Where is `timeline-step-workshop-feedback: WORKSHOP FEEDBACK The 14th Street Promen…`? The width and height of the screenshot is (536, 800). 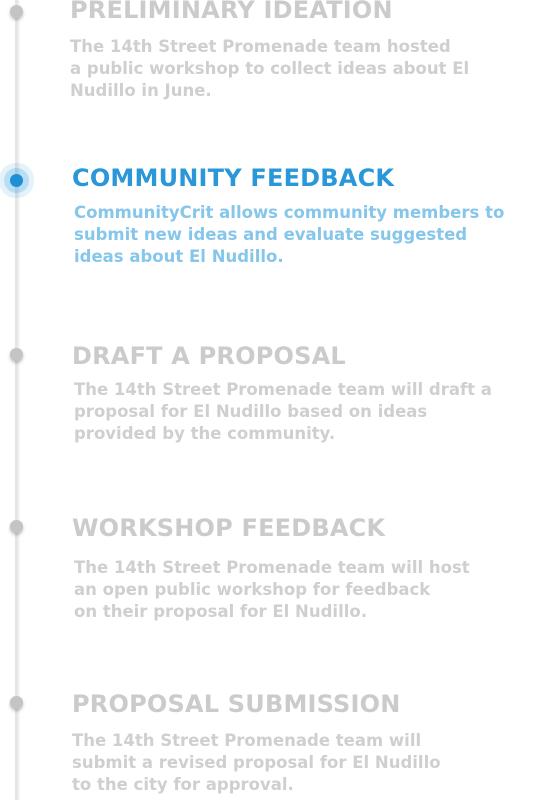
timeline-step-workshop-feedback: WORKSHOP FEEDBACK The 14th Street Promen… is located at coordinates (299, 568).